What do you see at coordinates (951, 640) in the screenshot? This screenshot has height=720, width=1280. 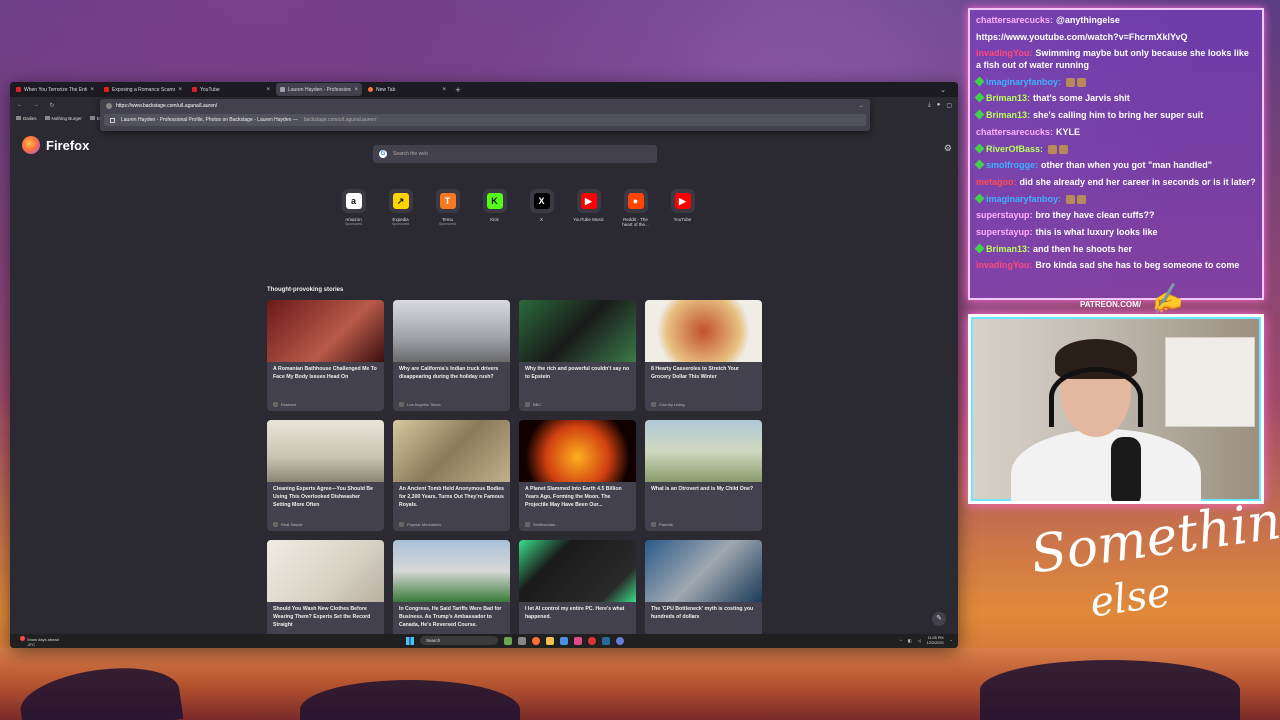 I see `notifications-icon: ◔` at bounding box center [951, 640].